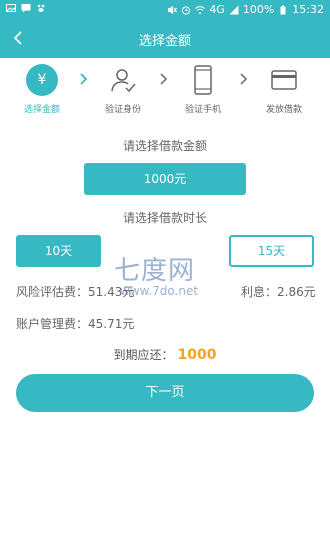 Image resolution: width=330 pixels, height=550 pixels. I want to click on due-amount: 到期应还： 1000, so click(165, 354).